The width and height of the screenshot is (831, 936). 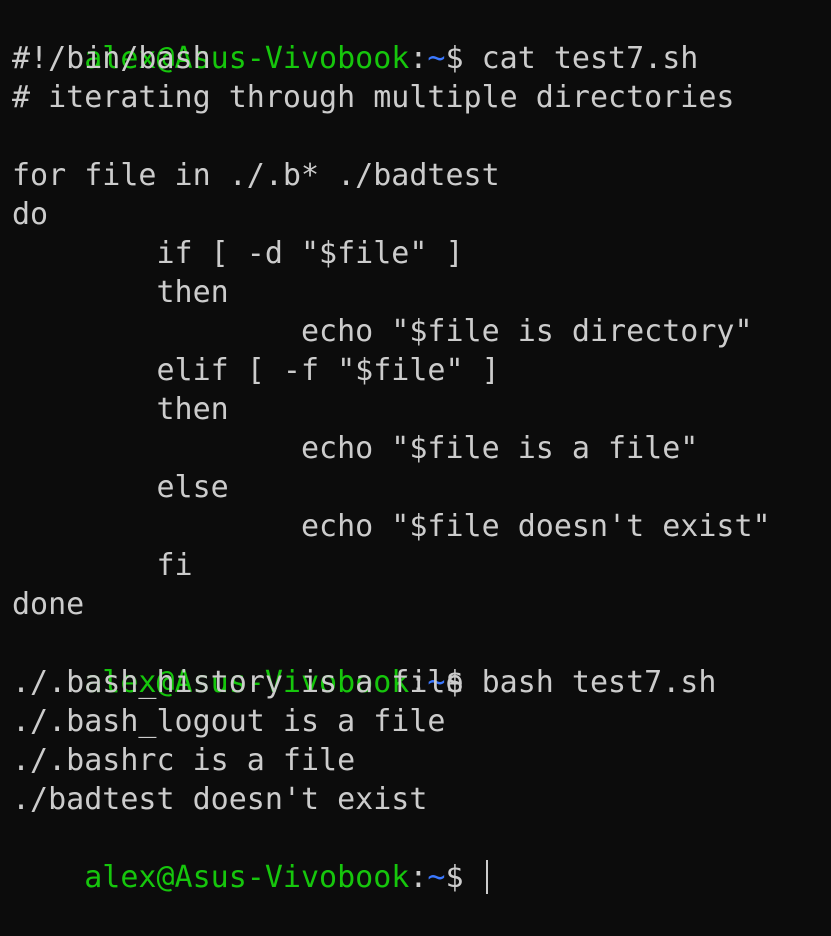 What do you see at coordinates (238, 682) in the screenshot?
I see `output-line: ./.bash_history is a file` at bounding box center [238, 682].